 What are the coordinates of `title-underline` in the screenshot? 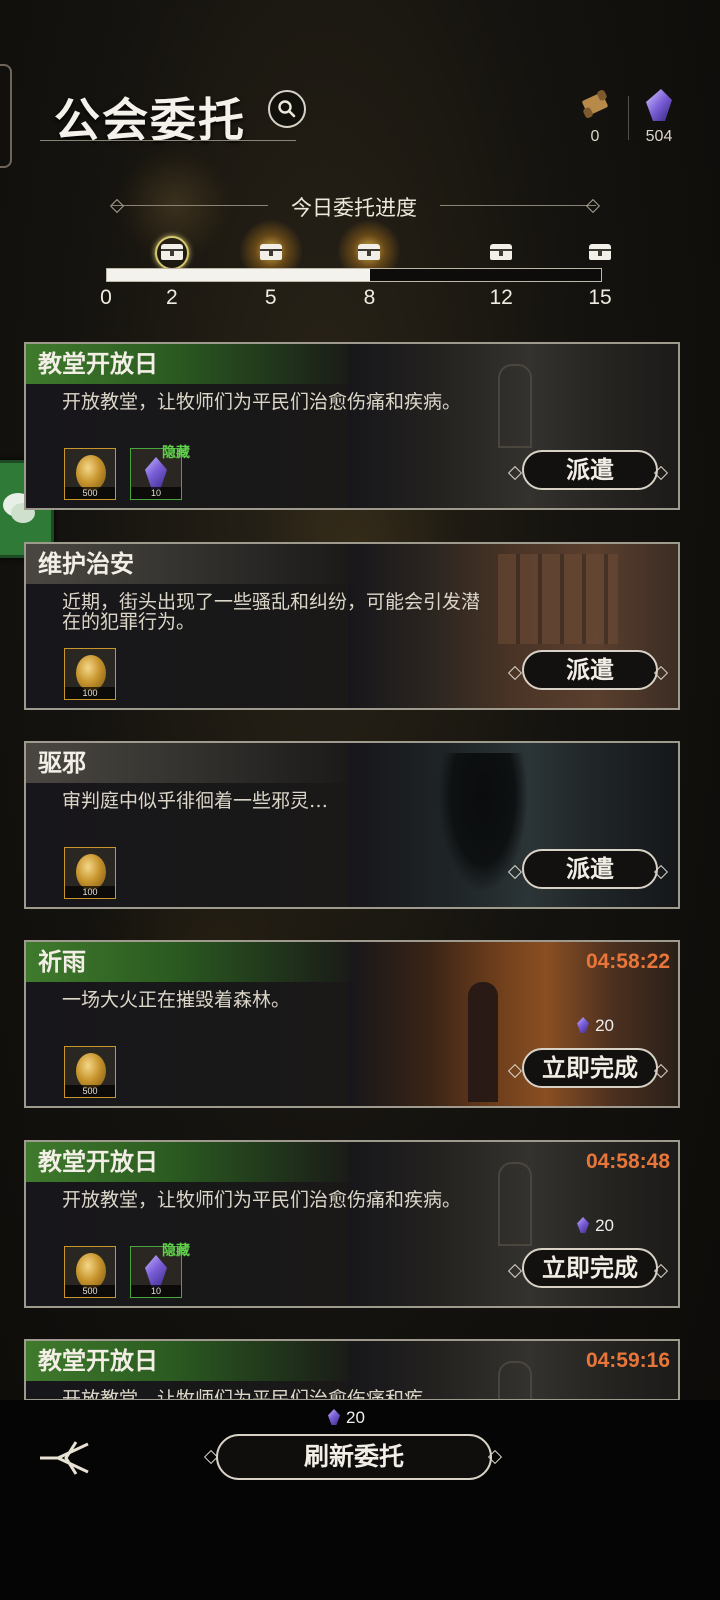 It's located at (168, 140).